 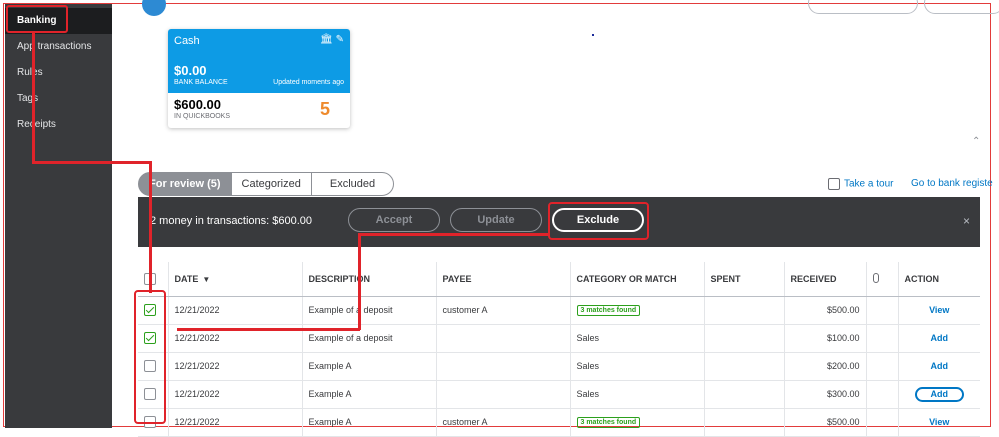 What do you see at coordinates (834, 184) in the screenshot?
I see `tour-icon` at bounding box center [834, 184].